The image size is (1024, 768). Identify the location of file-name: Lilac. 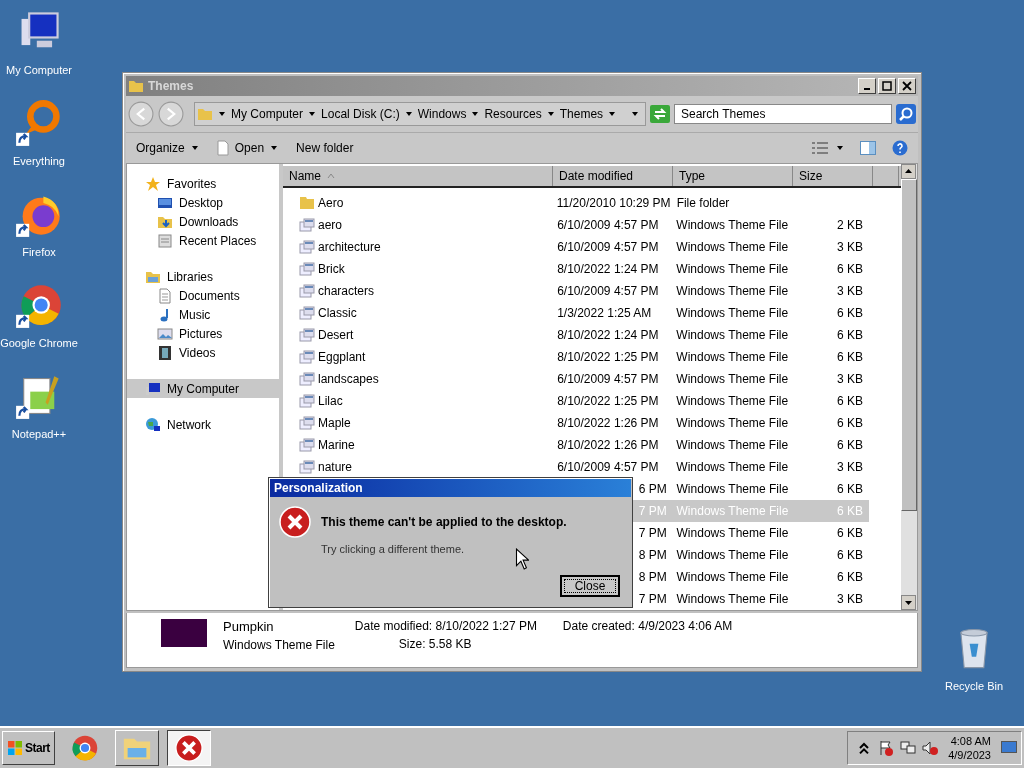
(330, 401).